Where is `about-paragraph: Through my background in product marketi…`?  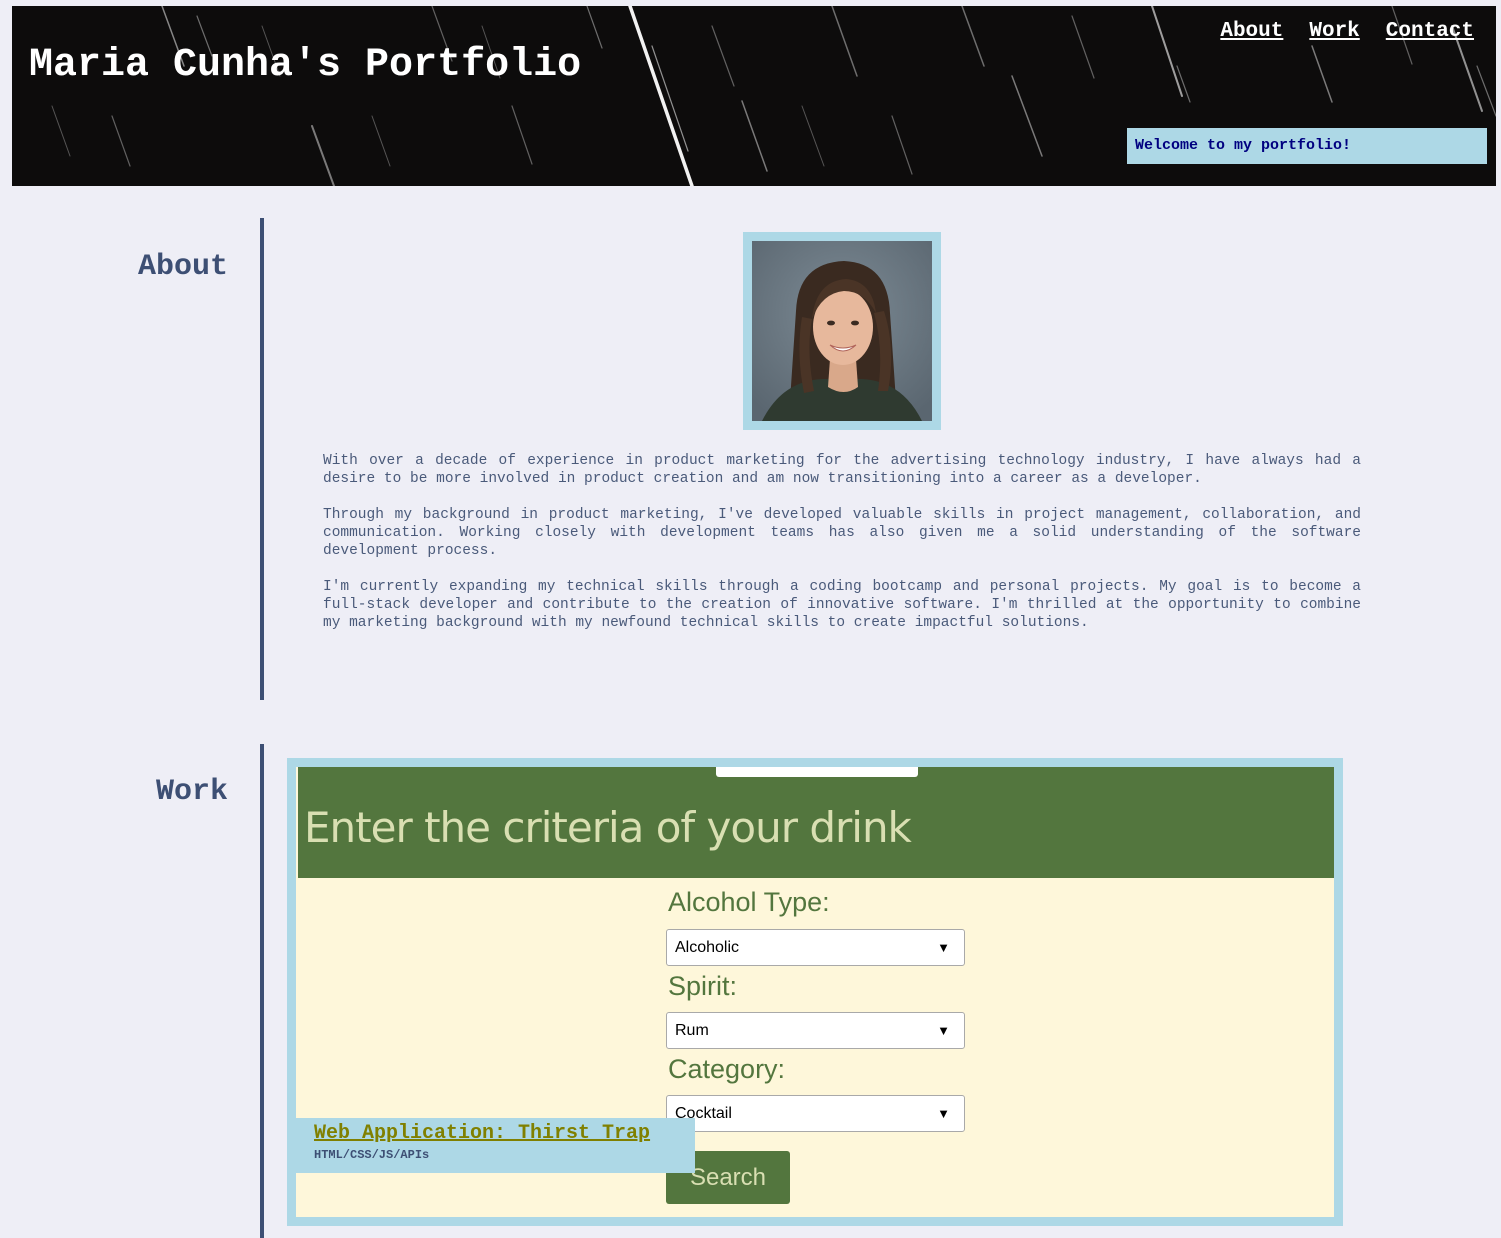 about-paragraph: Through my background in product marketi… is located at coordinates (842, 533).